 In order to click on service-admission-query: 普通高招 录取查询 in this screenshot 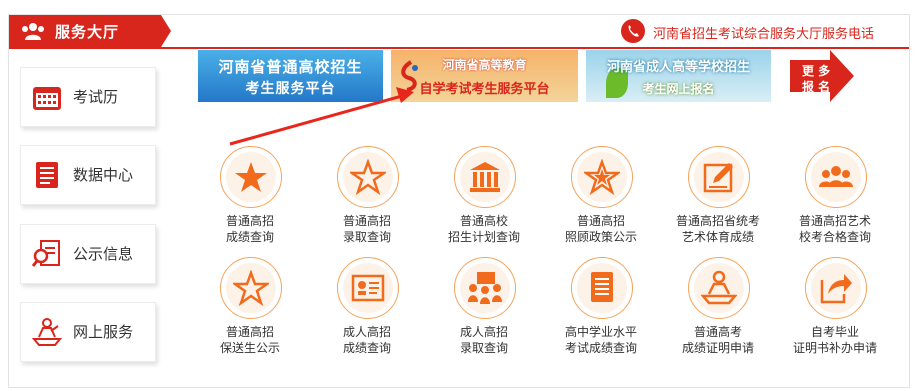, I will do `click(367, 196)`.